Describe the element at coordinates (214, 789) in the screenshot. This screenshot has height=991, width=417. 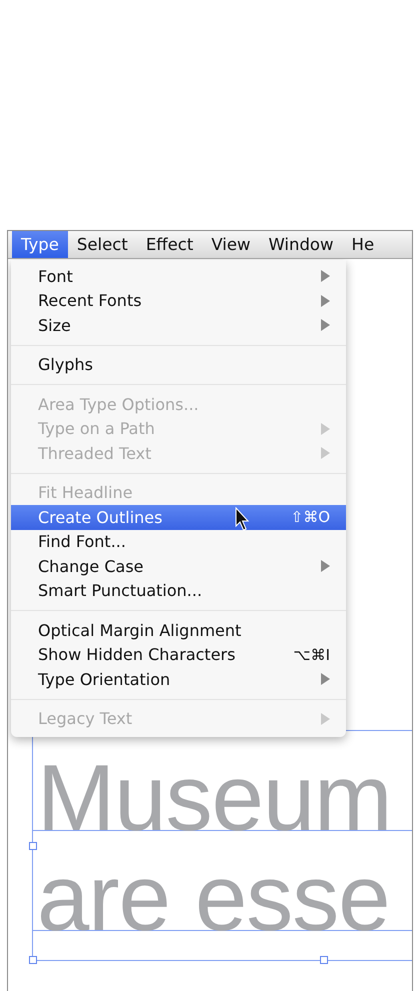
I see `headline-text: Museum` at that location.